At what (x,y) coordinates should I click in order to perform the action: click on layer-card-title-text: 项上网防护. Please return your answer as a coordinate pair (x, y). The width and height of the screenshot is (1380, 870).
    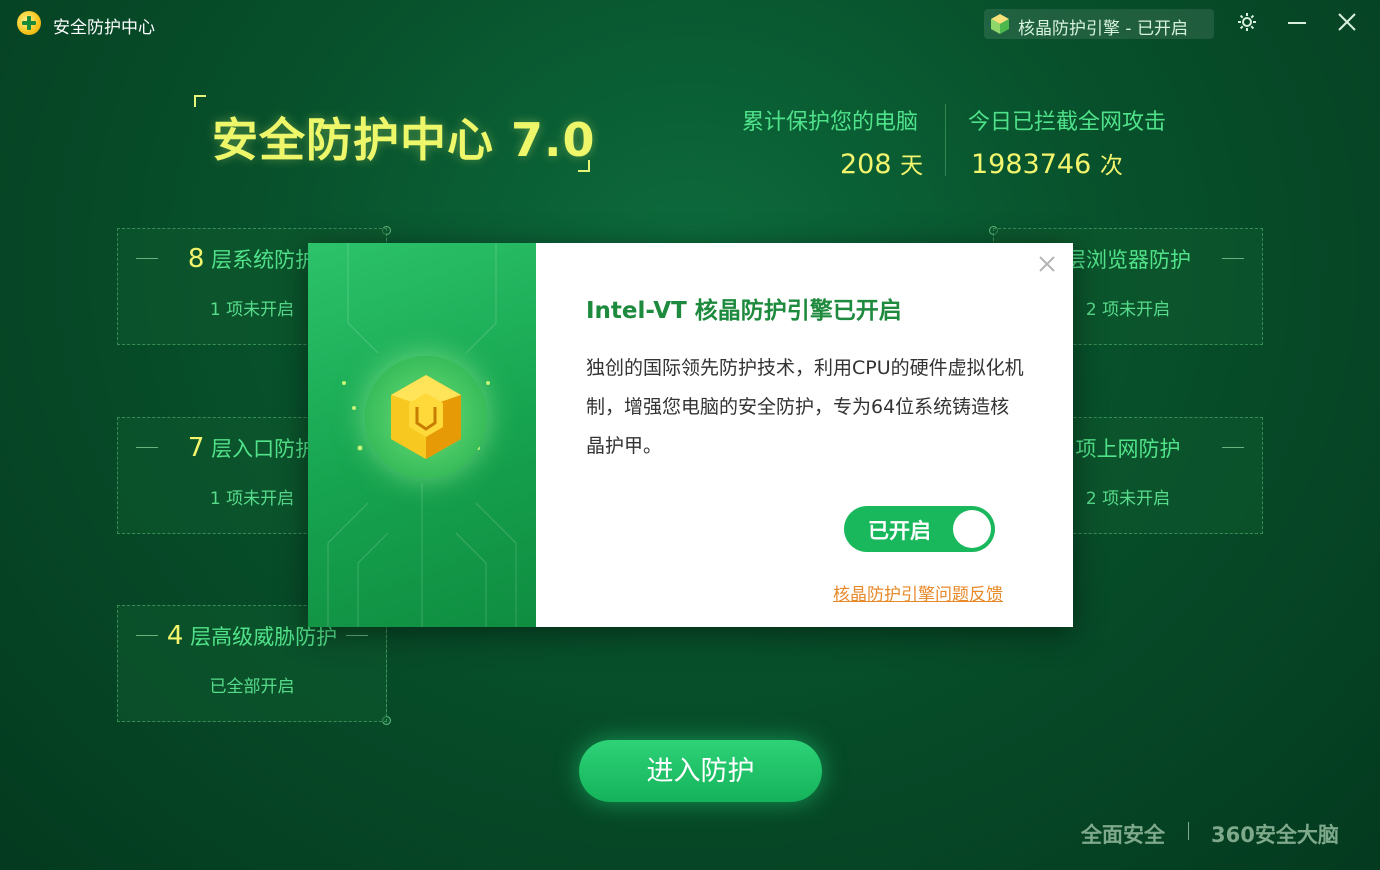
    Looking at the image, I should click on (1128, 449).